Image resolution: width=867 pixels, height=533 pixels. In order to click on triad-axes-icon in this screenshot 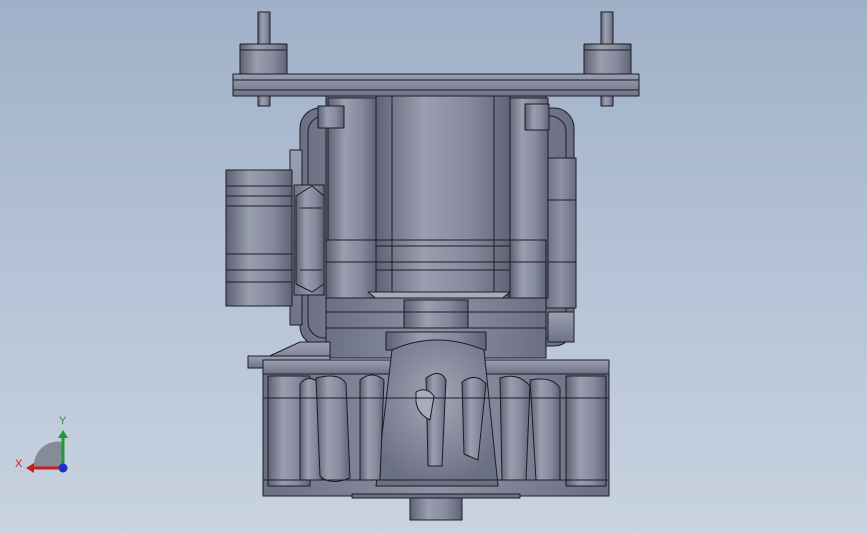, I will do `click(47, 451)`.